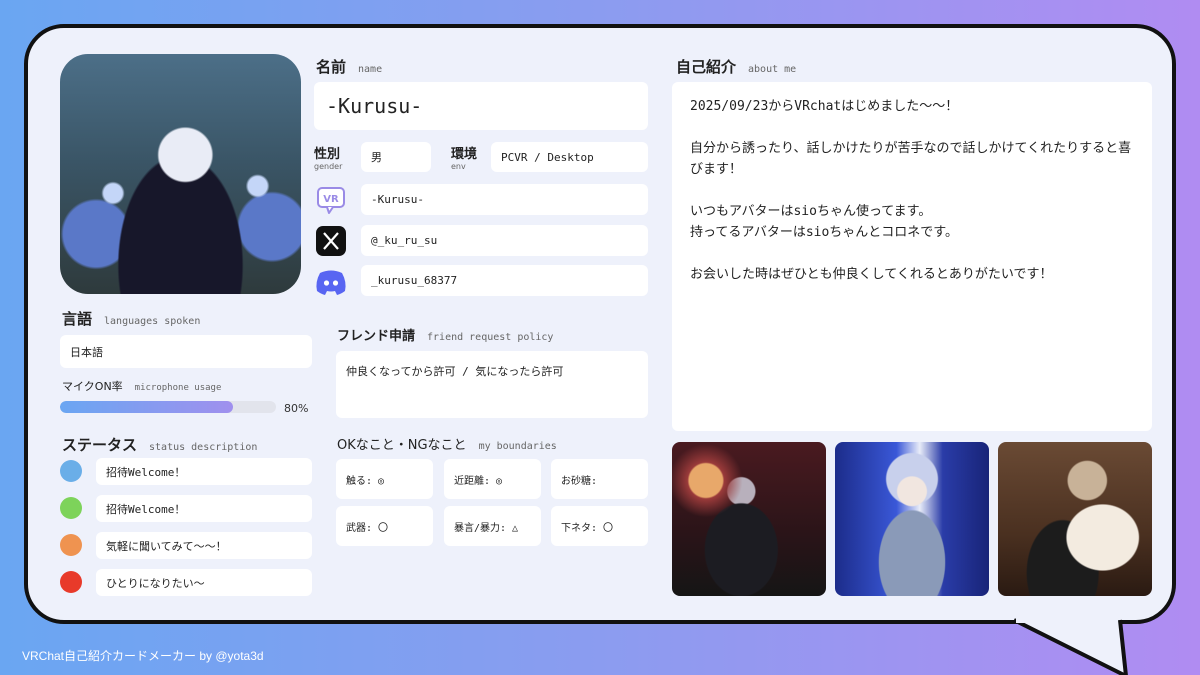  What do you see at coordinates (204, 582) in the screenshot?
I see `status-item: ひとりになりたい～` at bounding box center [204, 582].